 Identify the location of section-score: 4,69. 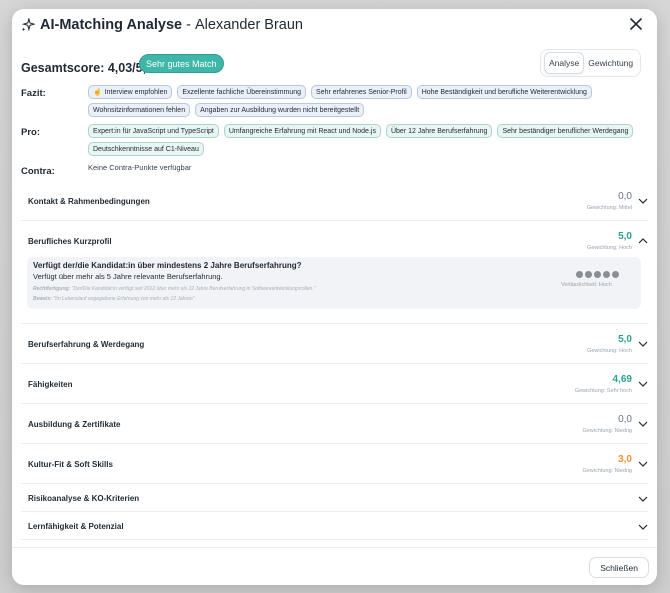
(622, 379).